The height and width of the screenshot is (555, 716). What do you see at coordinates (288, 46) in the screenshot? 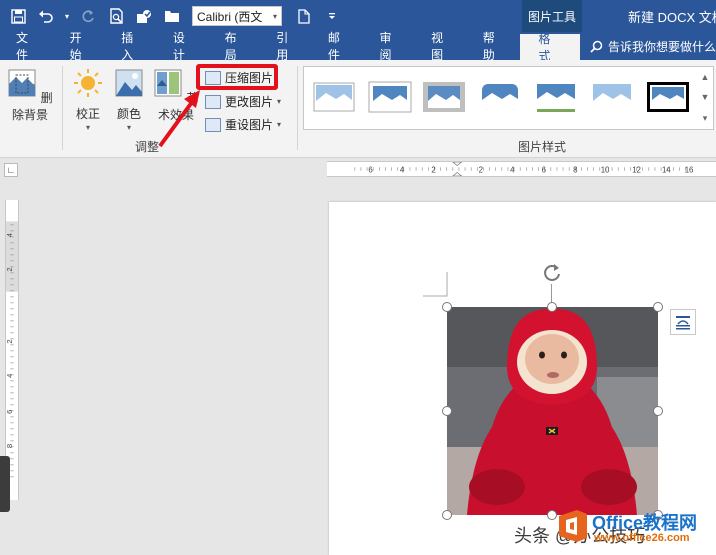
I see `tab-references: 引用` at bounding box center [288, 46].